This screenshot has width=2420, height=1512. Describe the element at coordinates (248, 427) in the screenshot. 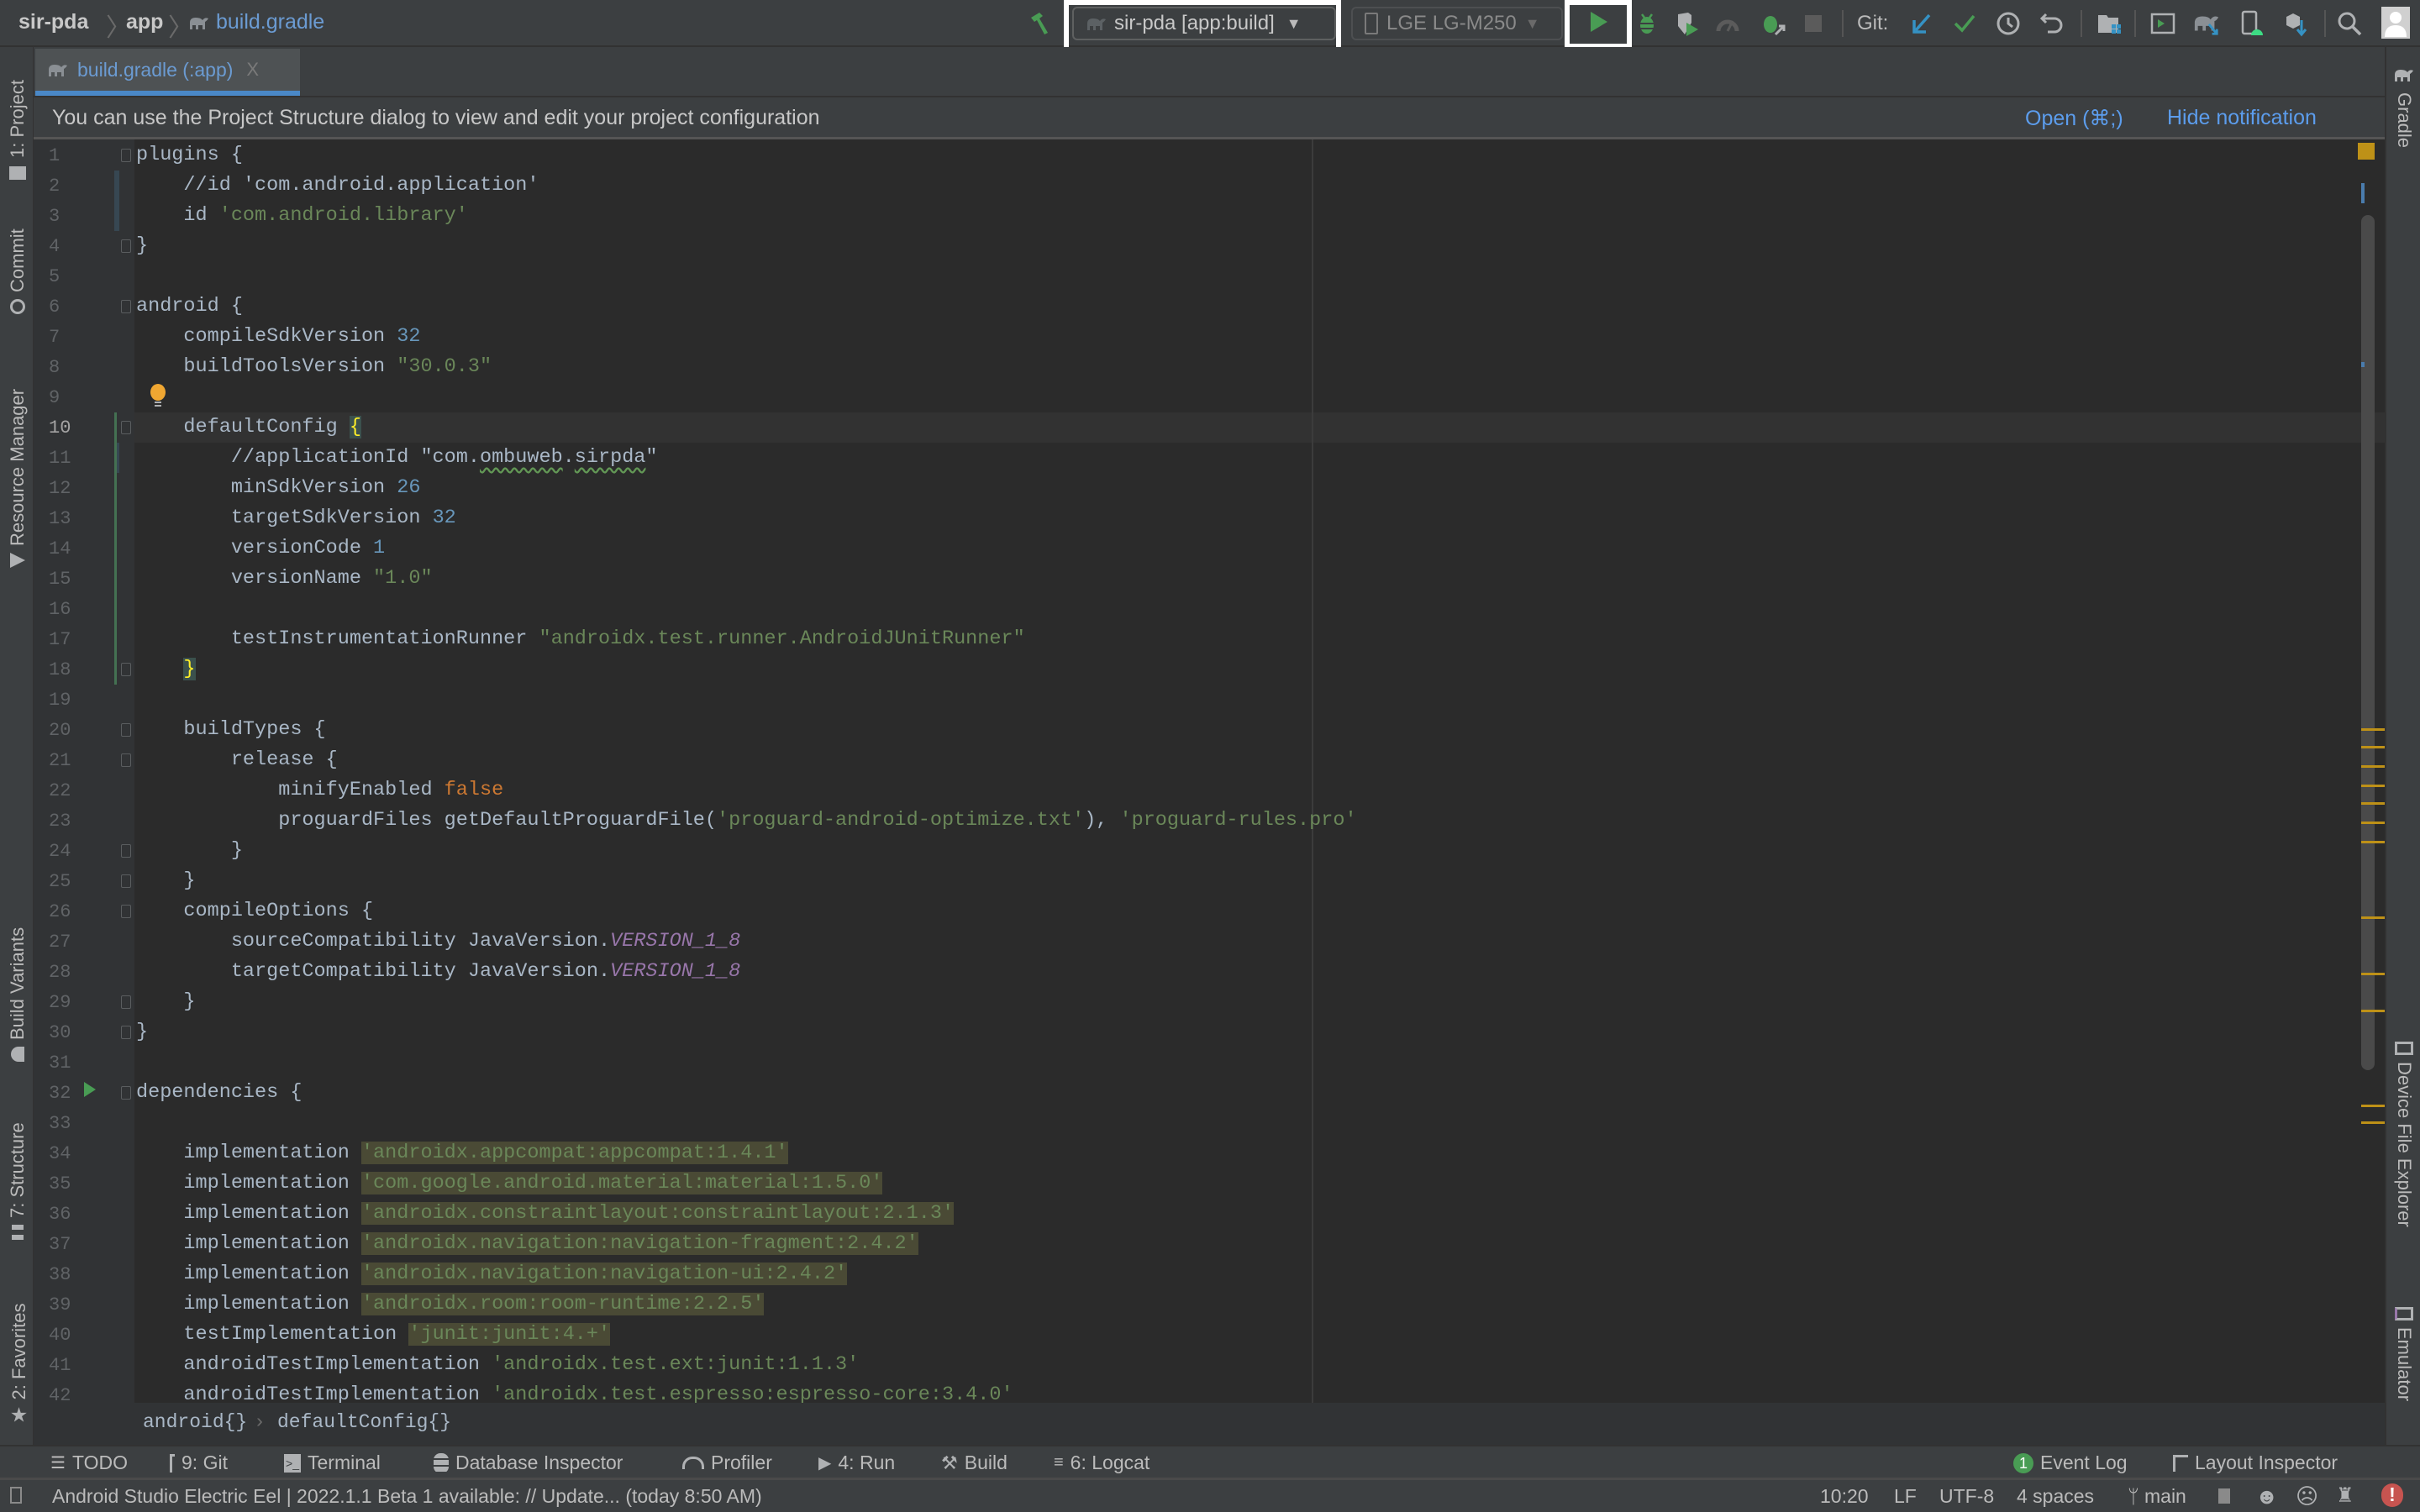

I see `code-line: defaultConfig {` at that location.